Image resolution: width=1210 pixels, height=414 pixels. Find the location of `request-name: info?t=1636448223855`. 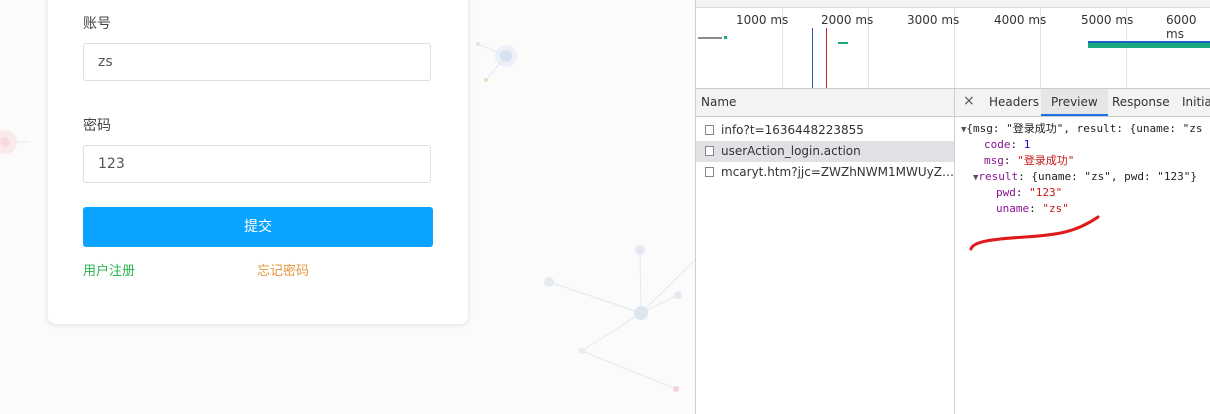

request-name: info?t=1636448223855 is located at coordinates (792, 130).